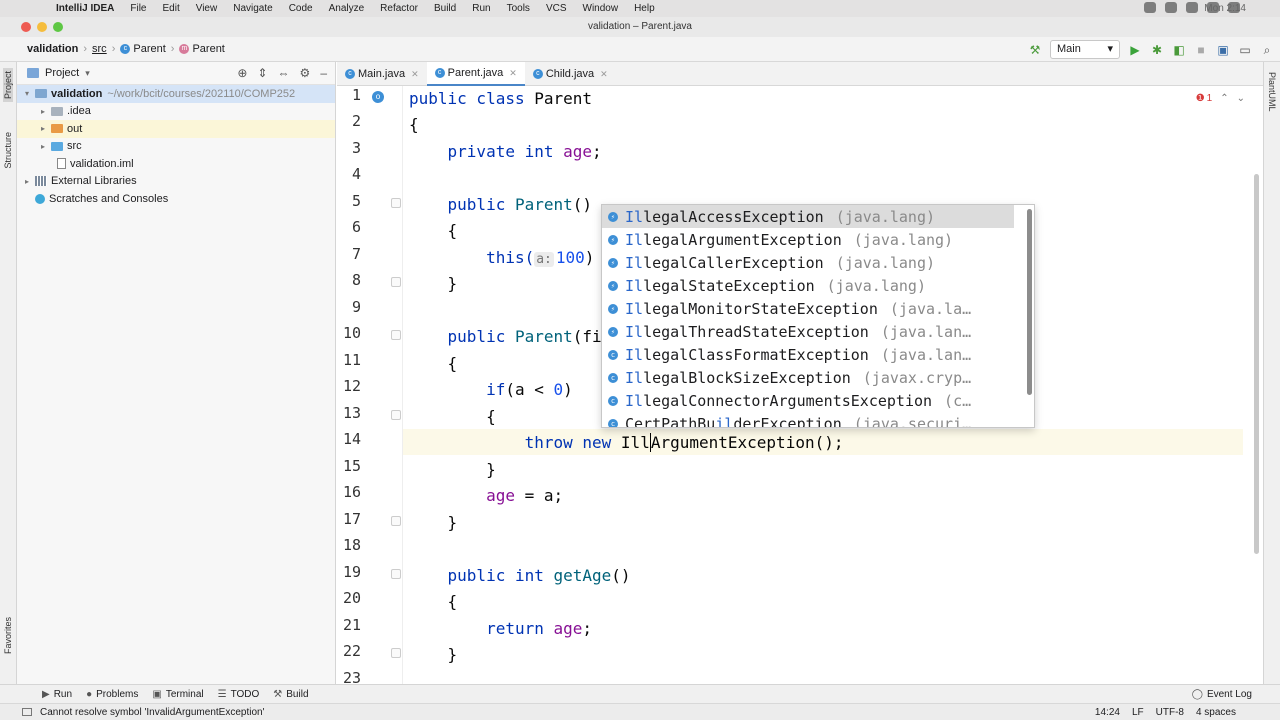  What do you see at coordinates (290, 694) in the screenshot?
I see `build-tool-button: ⚒ Build` at bounding box center [290, 694].